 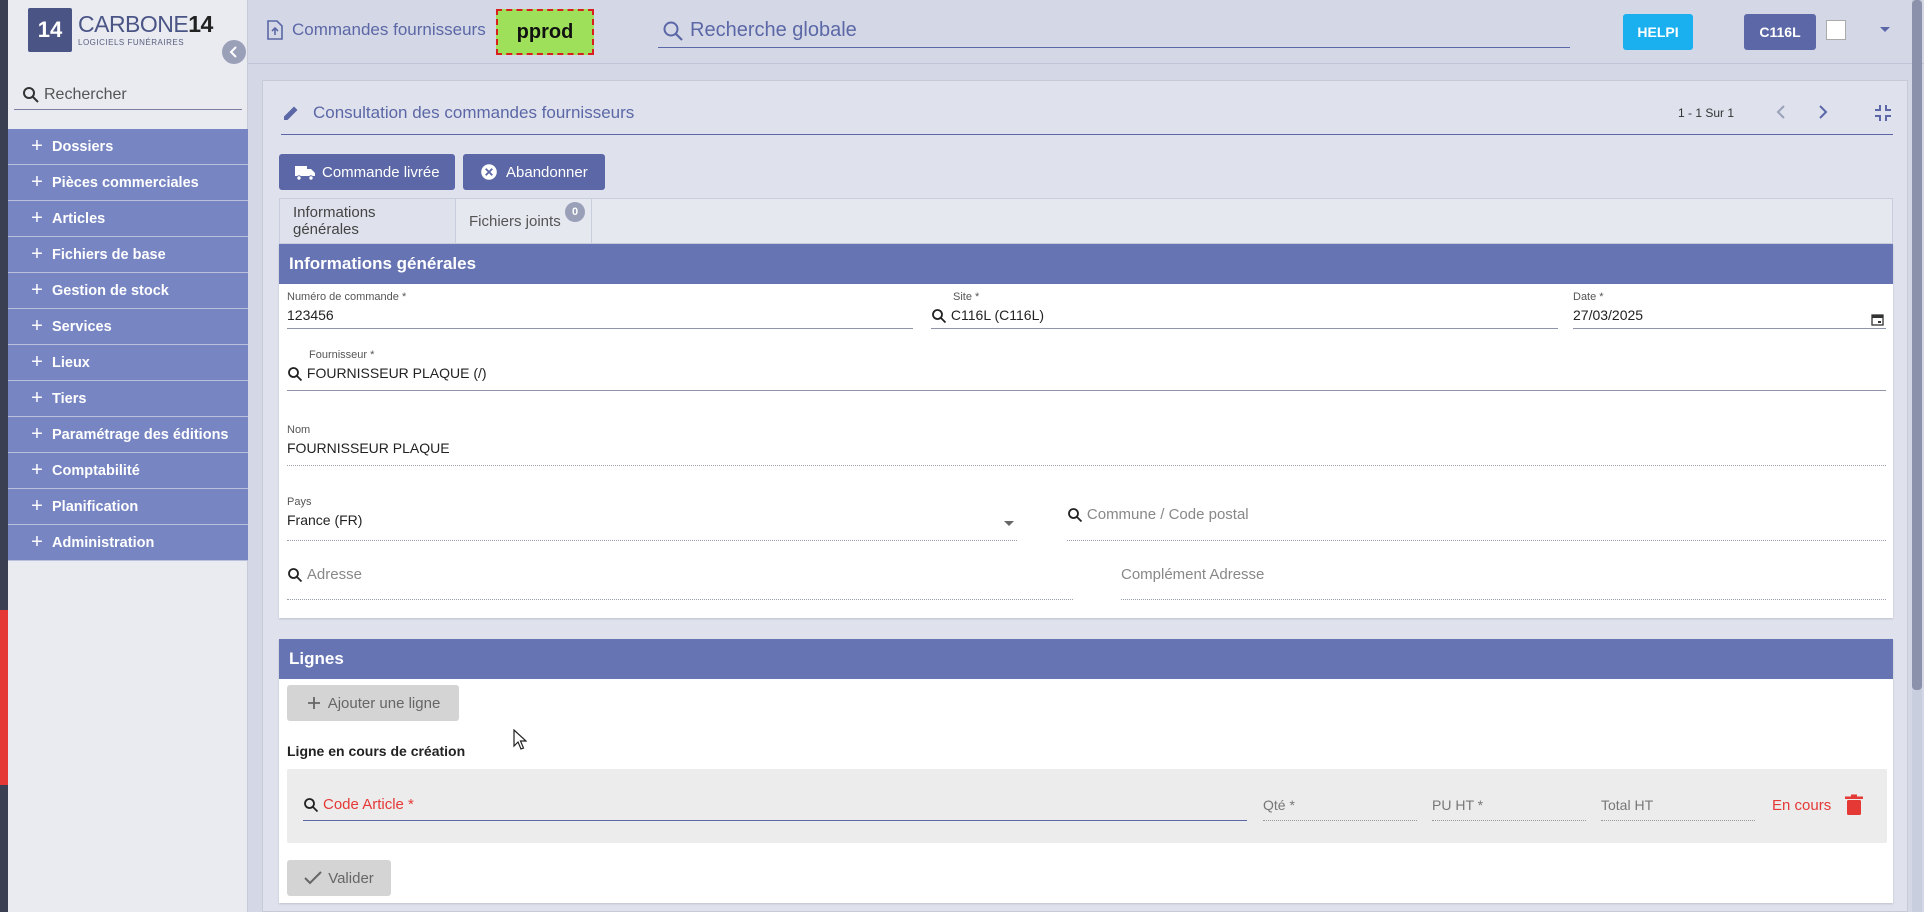 I want to click on top-header: Commandes fournisseurs pprod HELPI C116L, so click(x=1086, y=32).